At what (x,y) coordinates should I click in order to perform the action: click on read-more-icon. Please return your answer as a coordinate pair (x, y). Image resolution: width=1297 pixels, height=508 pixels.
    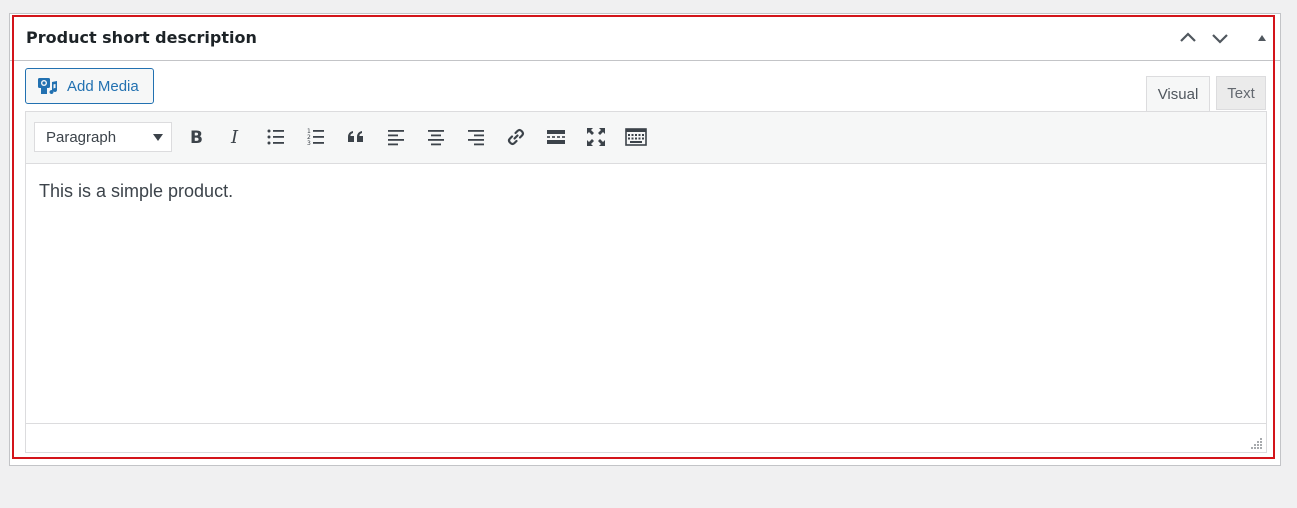
    Looking at the image, I should click on (556, 137).